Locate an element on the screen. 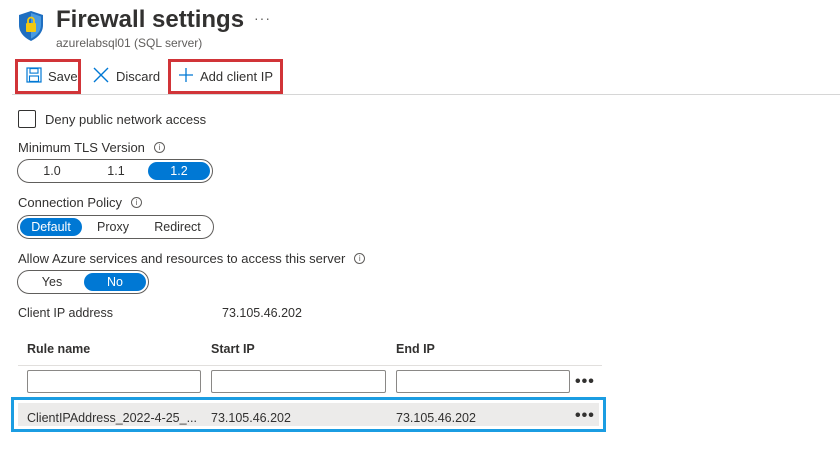 This screenshot has height=452, width=840. close-icon is located at coordinates (104, 76).